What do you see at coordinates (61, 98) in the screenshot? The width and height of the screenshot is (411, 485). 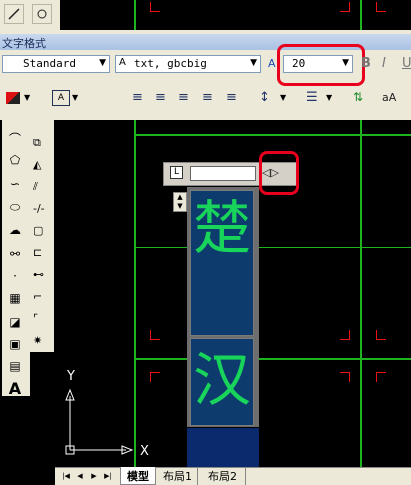 I see `paragraph-icon: A` at bounding box center [61, 98].